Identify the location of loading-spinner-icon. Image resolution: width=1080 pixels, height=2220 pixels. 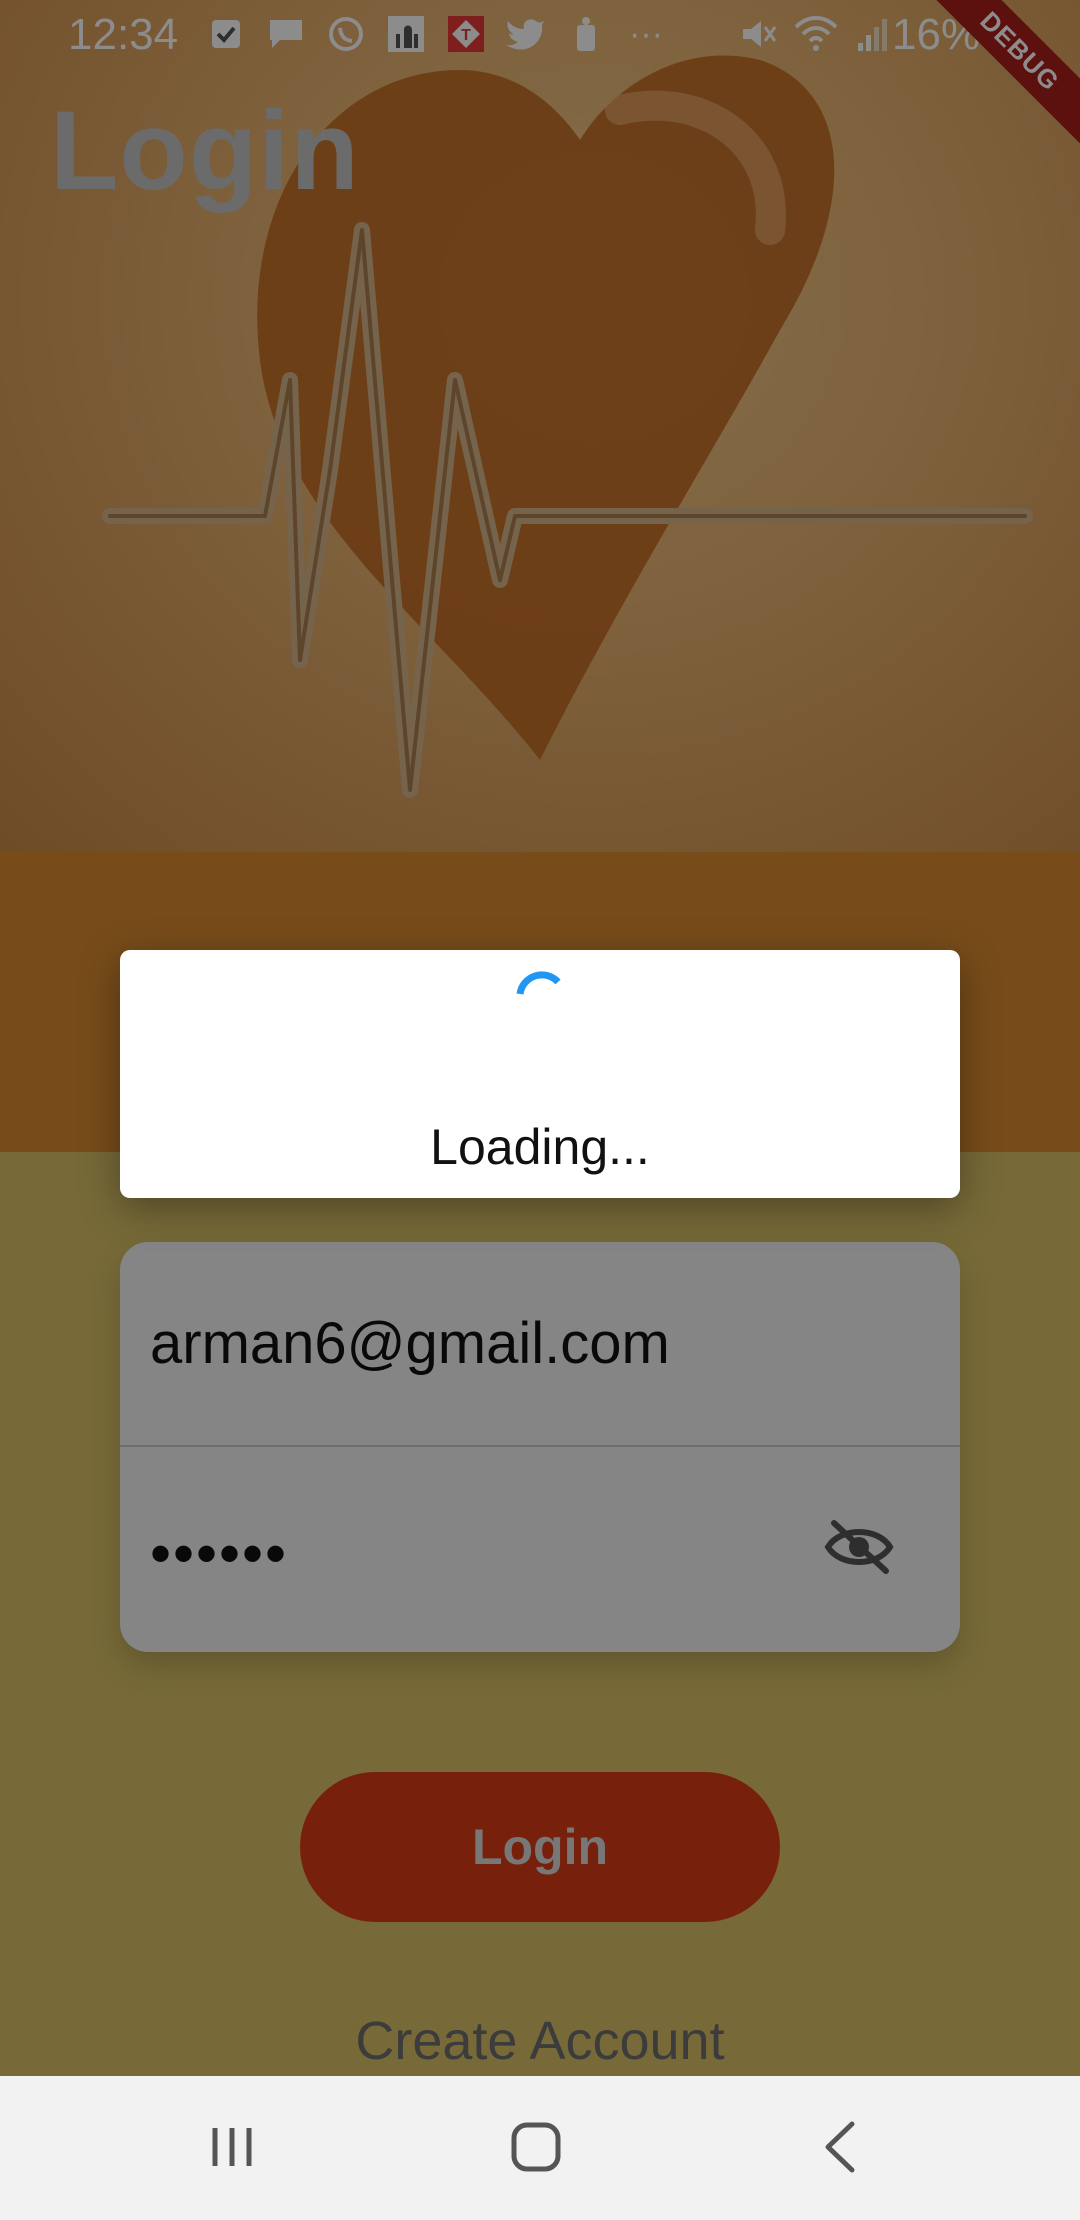
(538, 983).